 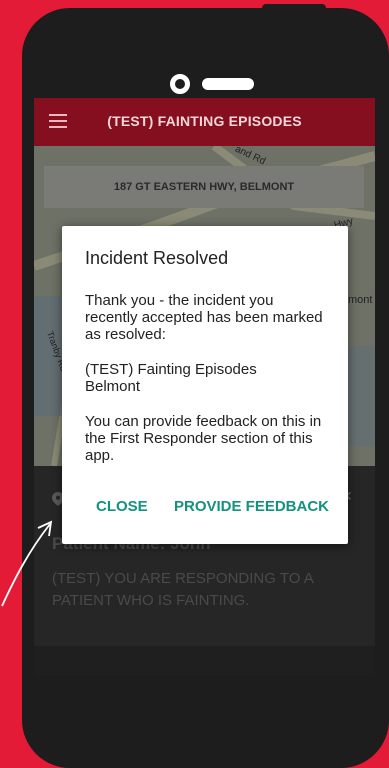 I want to click on bottom-bar, so click(x=204, y=661).